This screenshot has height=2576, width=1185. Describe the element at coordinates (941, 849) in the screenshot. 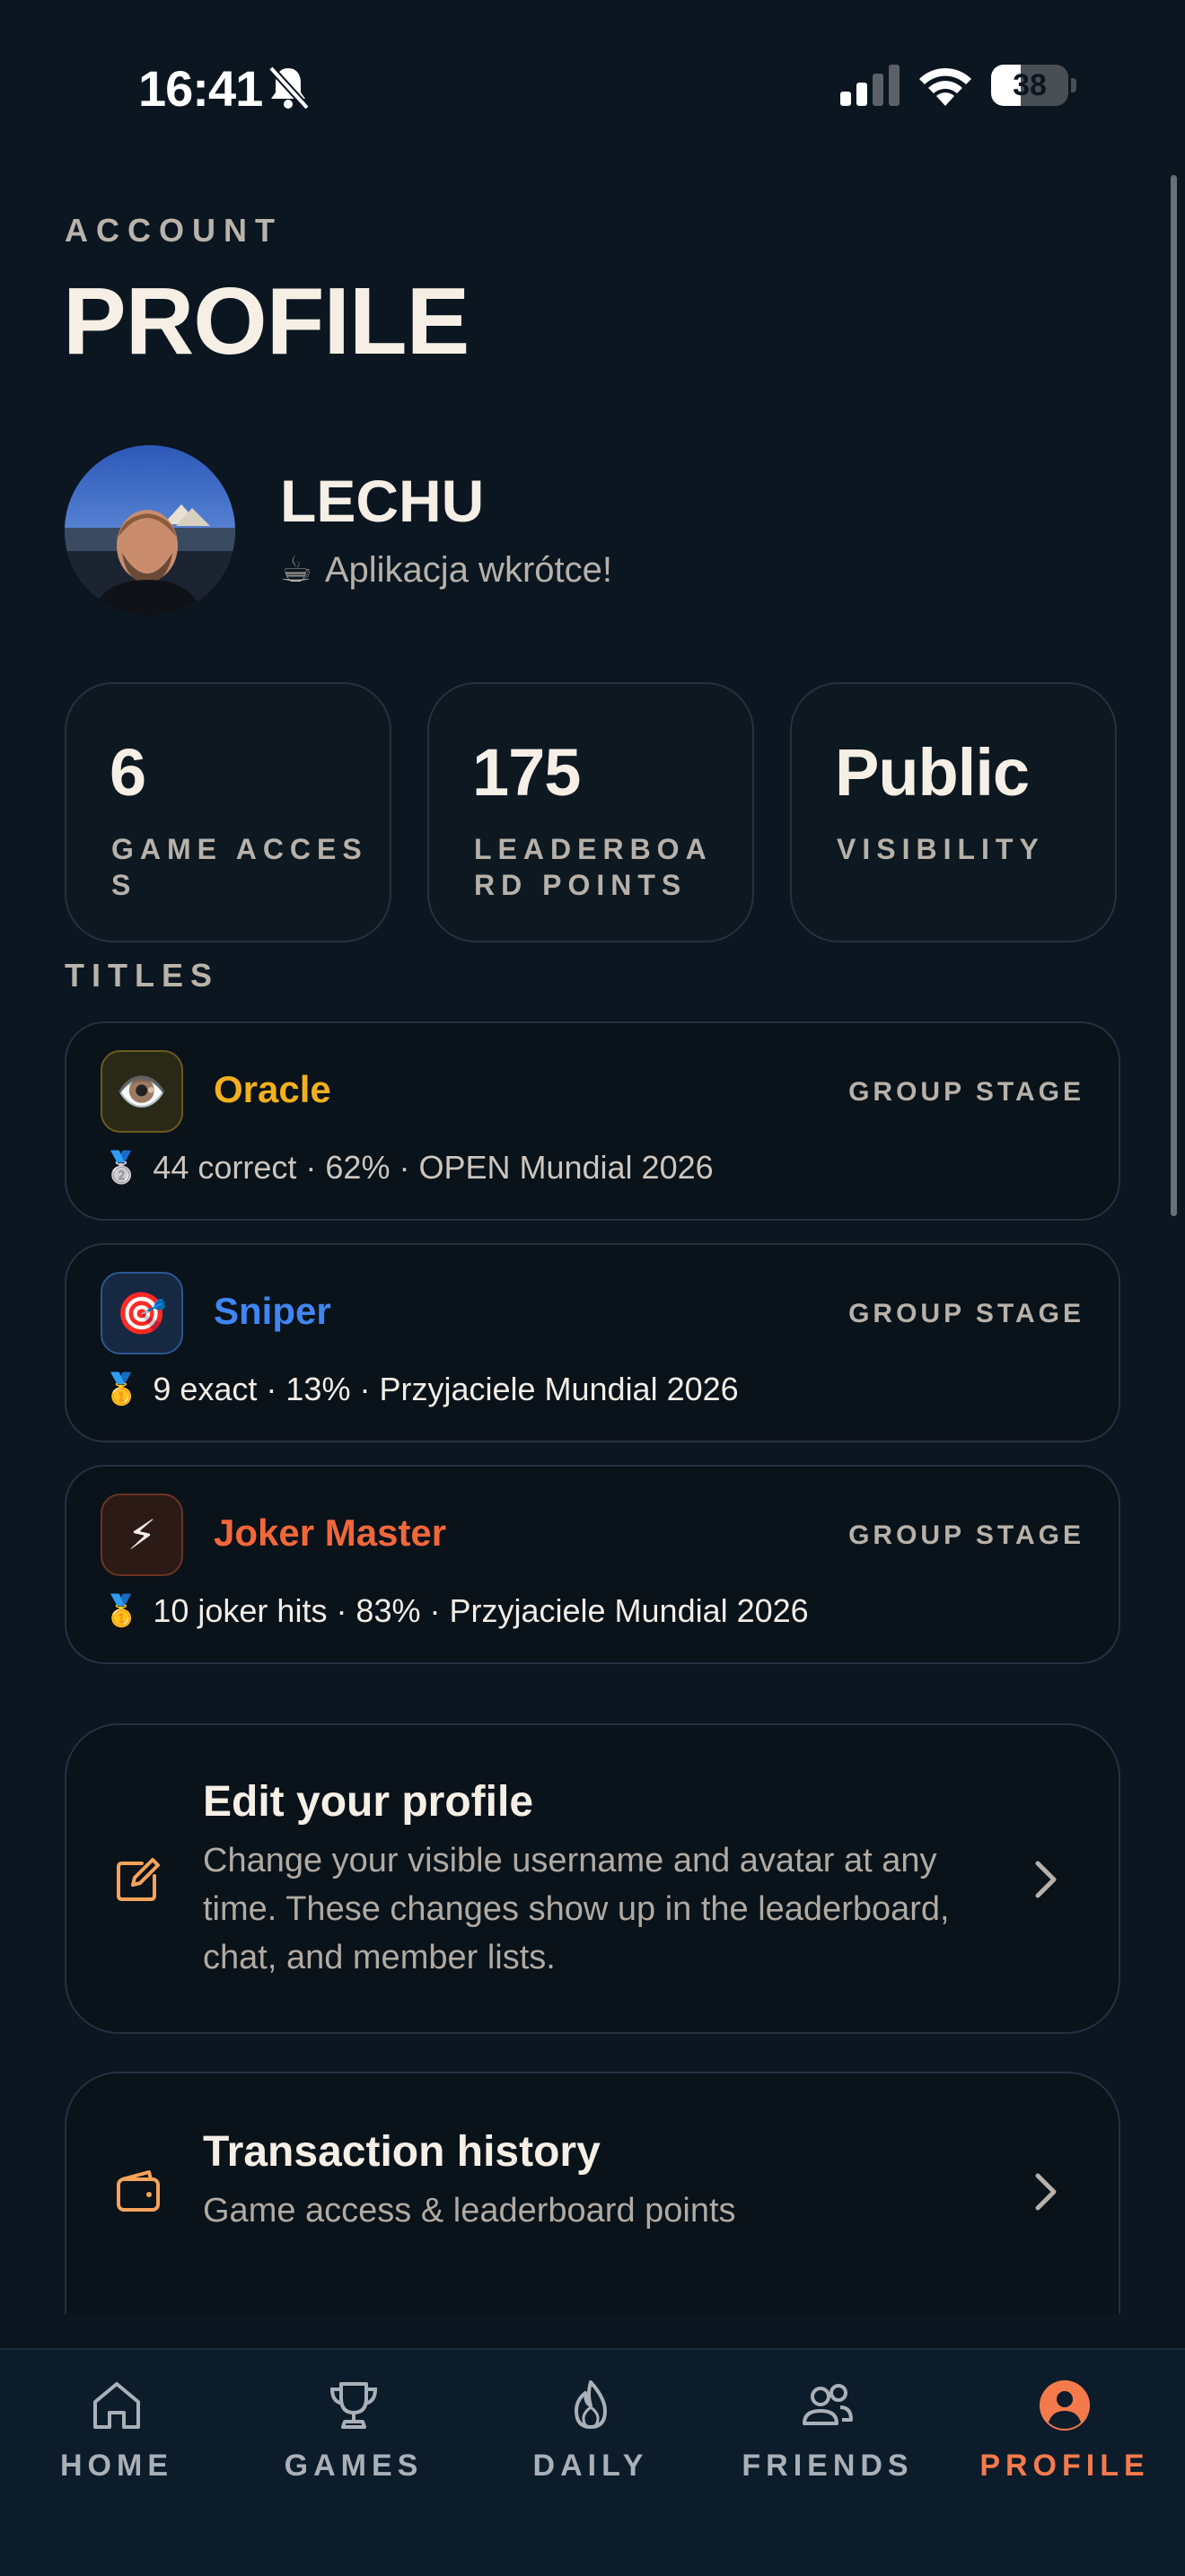

I see `stat-label: VISIBILITY` at that location.